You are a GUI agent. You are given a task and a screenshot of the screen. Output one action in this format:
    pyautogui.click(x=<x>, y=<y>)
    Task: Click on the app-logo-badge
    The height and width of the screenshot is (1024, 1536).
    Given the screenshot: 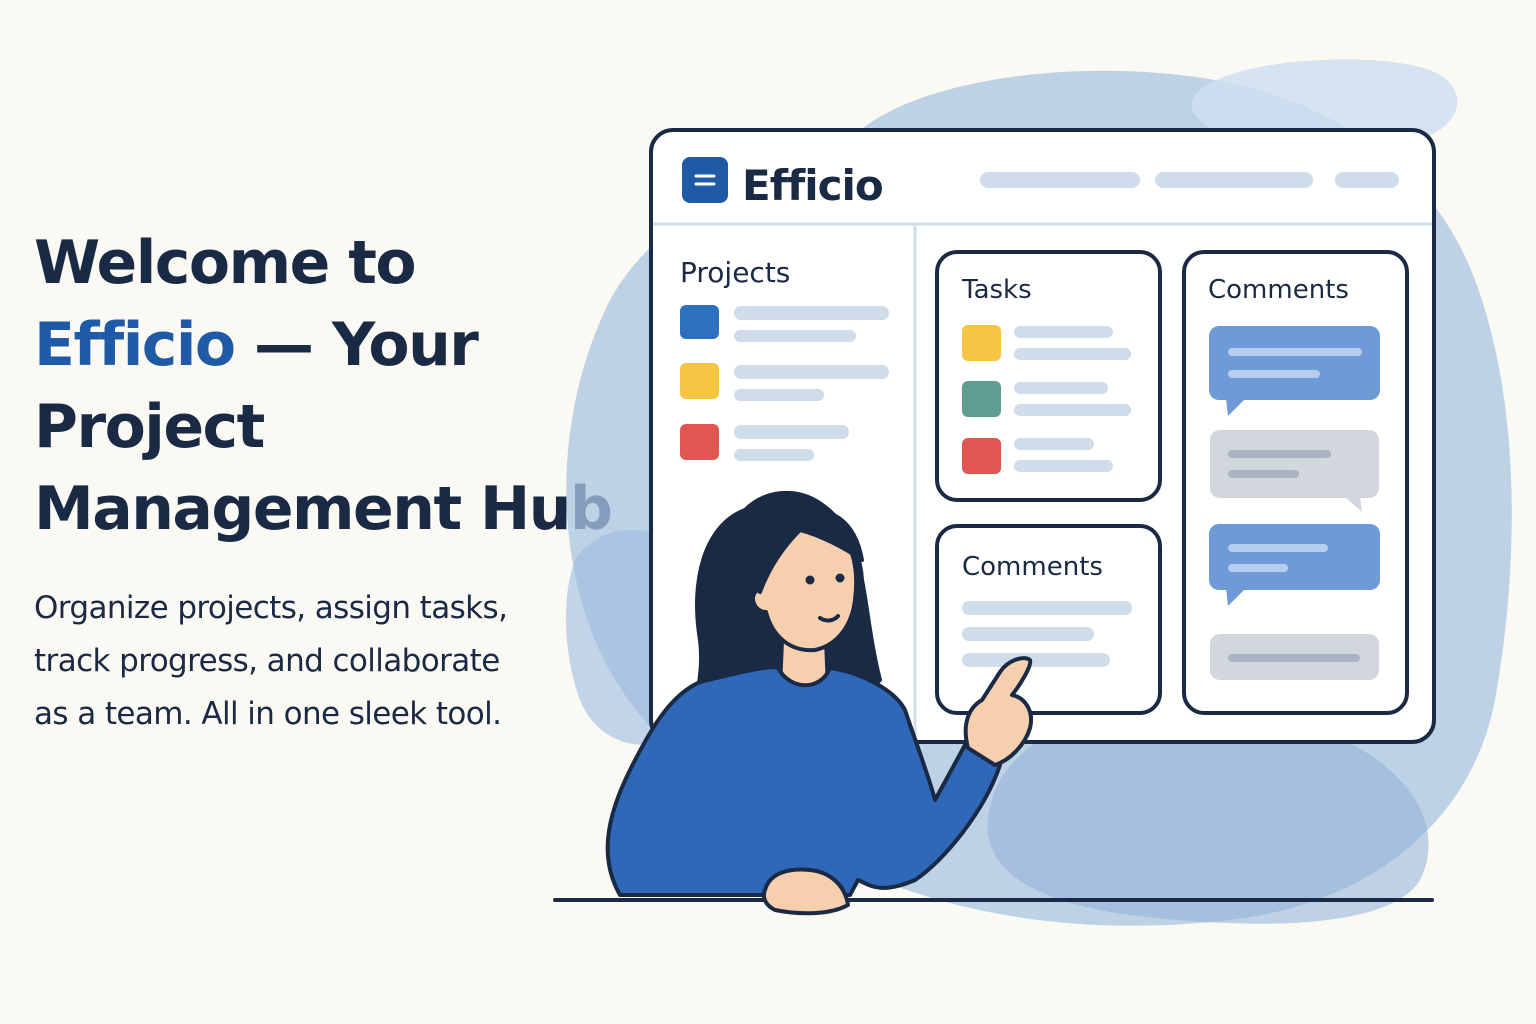 What is the action you would take?
    pyautogui.click(x=705, y=180)
    